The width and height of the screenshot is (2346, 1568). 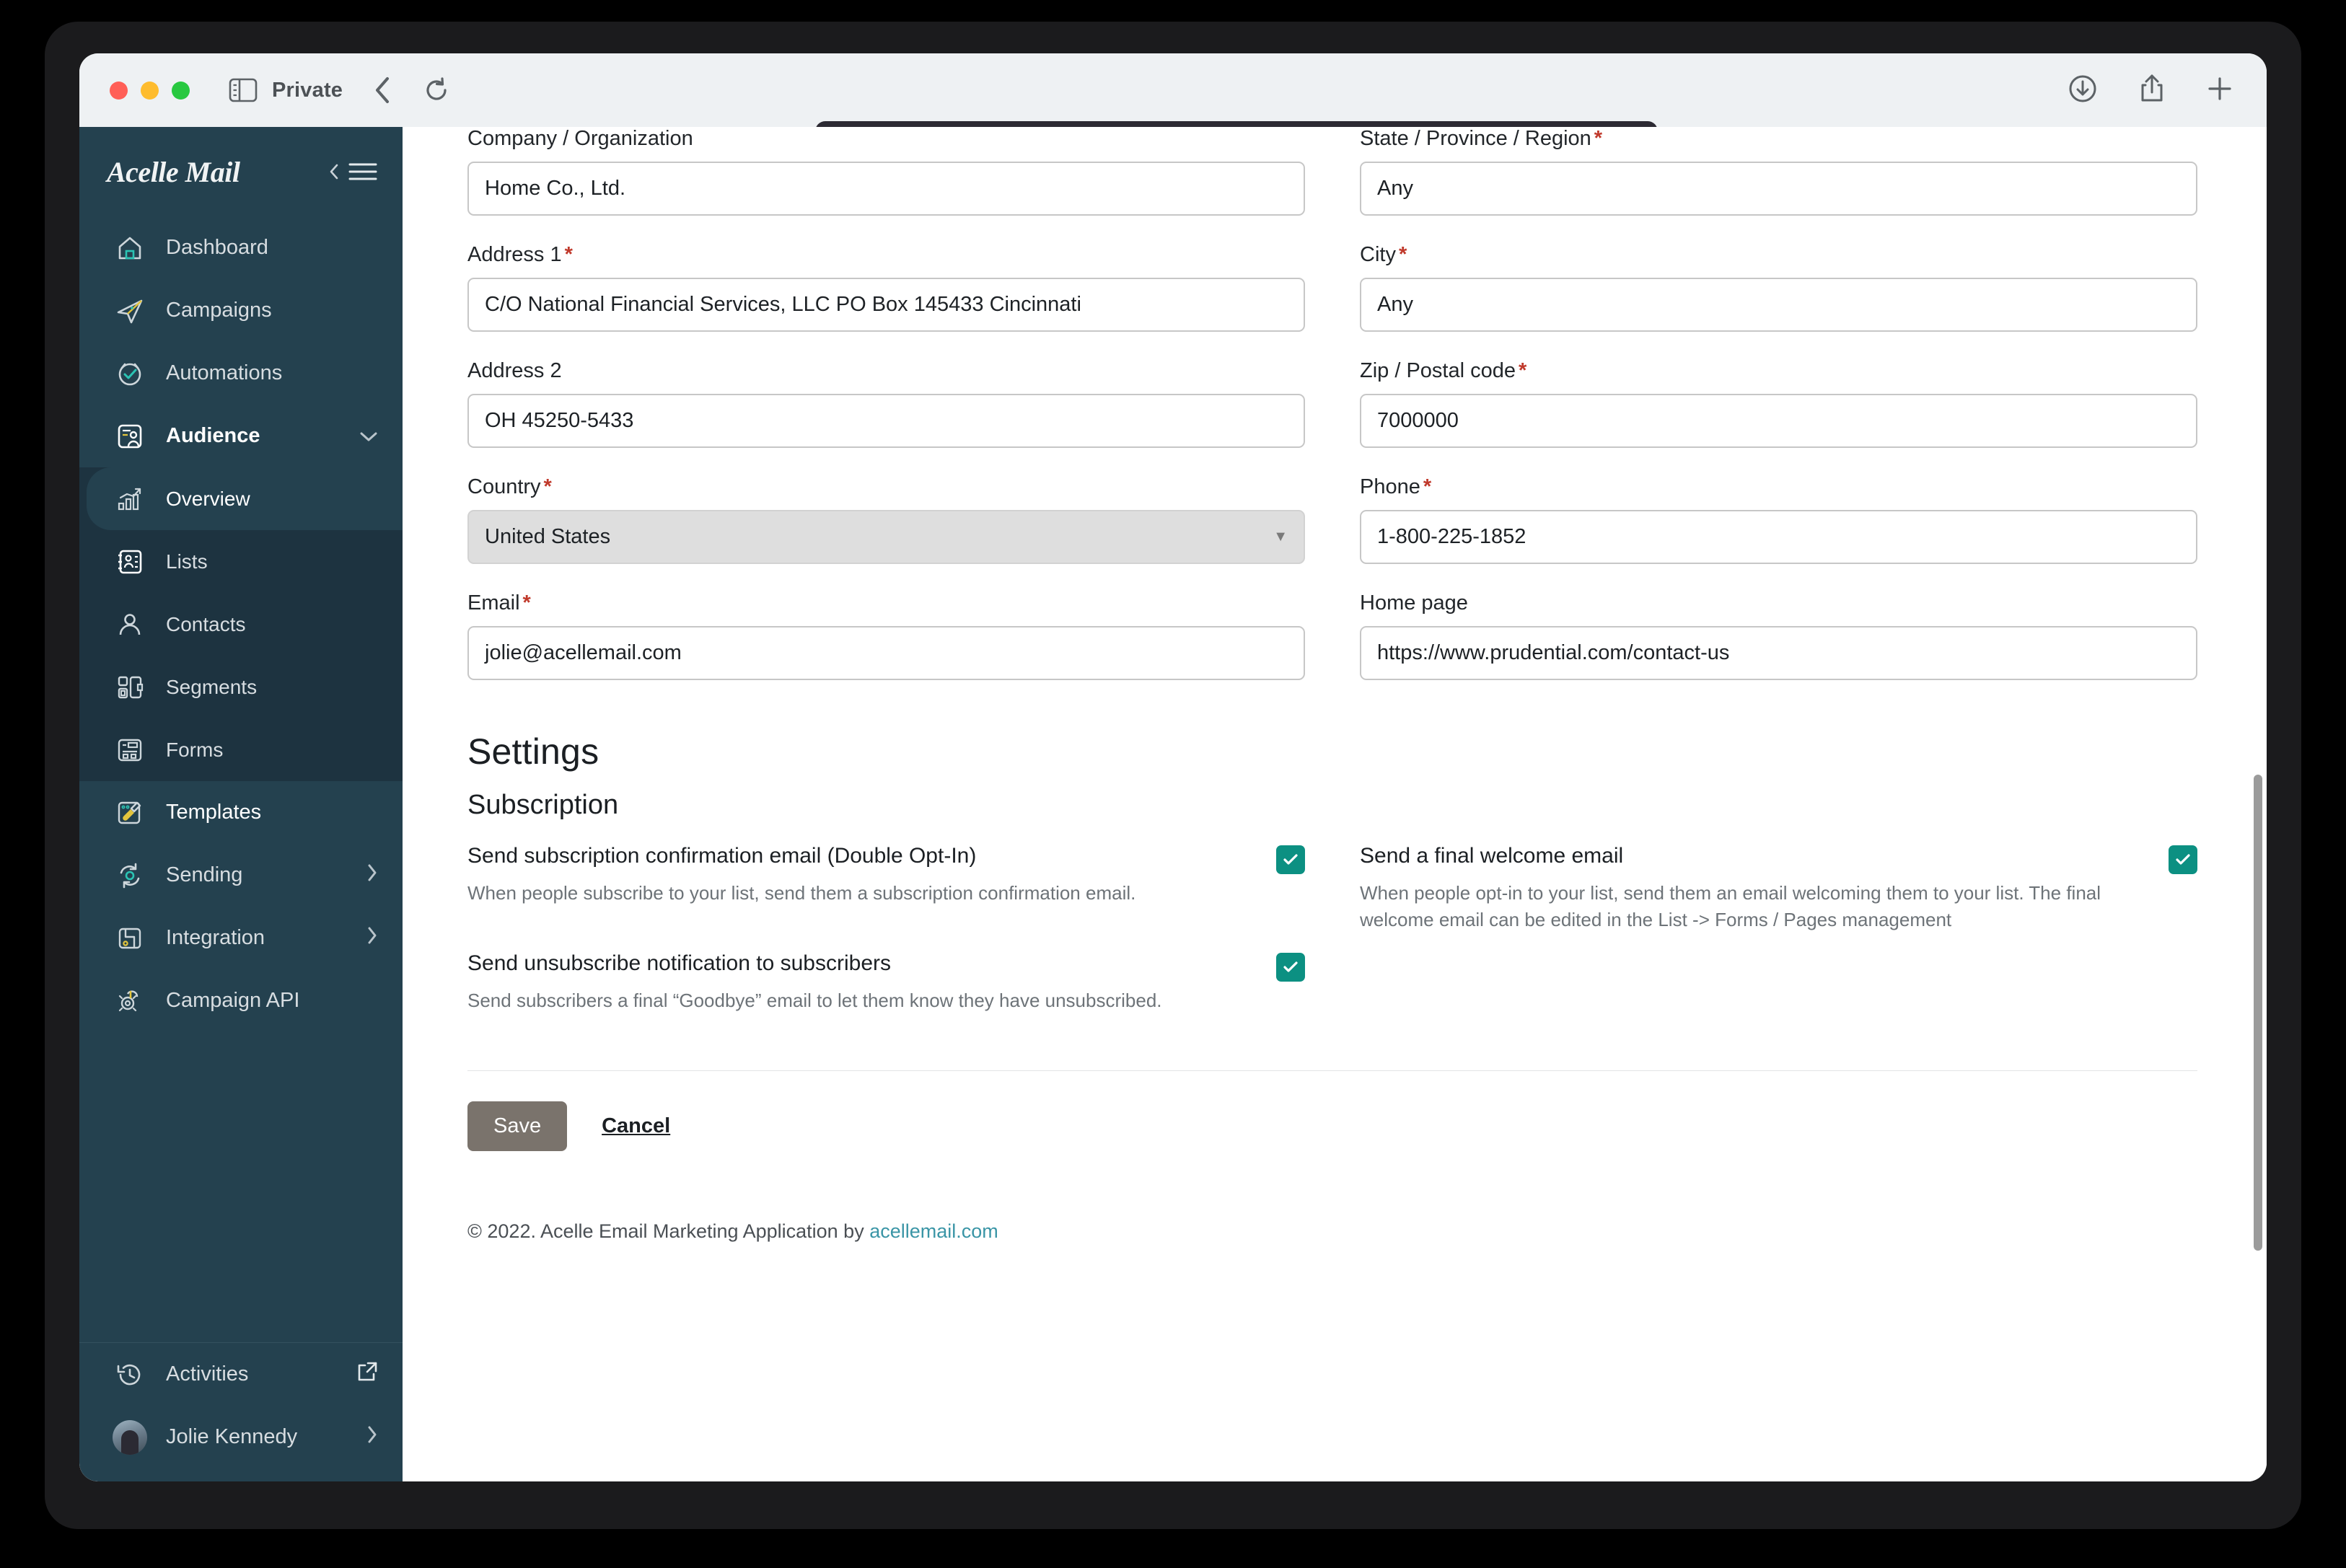 I want to click on field-email: Email * jolie@acellemail.com, so click(x=886, y=635).